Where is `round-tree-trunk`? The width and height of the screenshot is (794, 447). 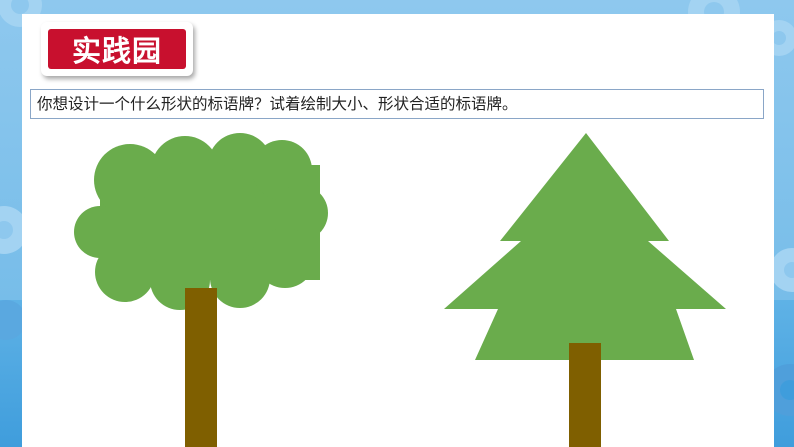
round-tree-trunk is located at coordinates (201, 367).